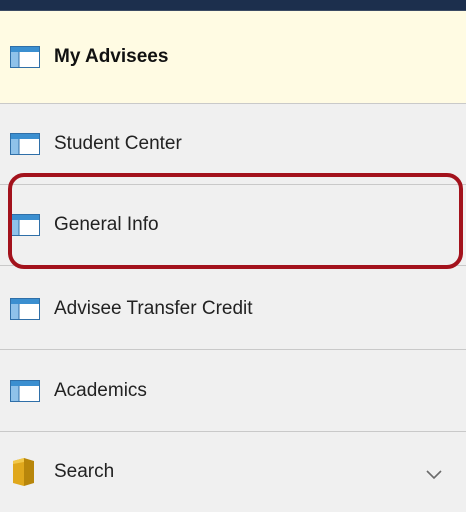 The height and width of the screenshot is (512, 466). What do you see at coordinates (25, 472) in the screenshot?
I see `folder-icon` at bounding box center [25, 472].